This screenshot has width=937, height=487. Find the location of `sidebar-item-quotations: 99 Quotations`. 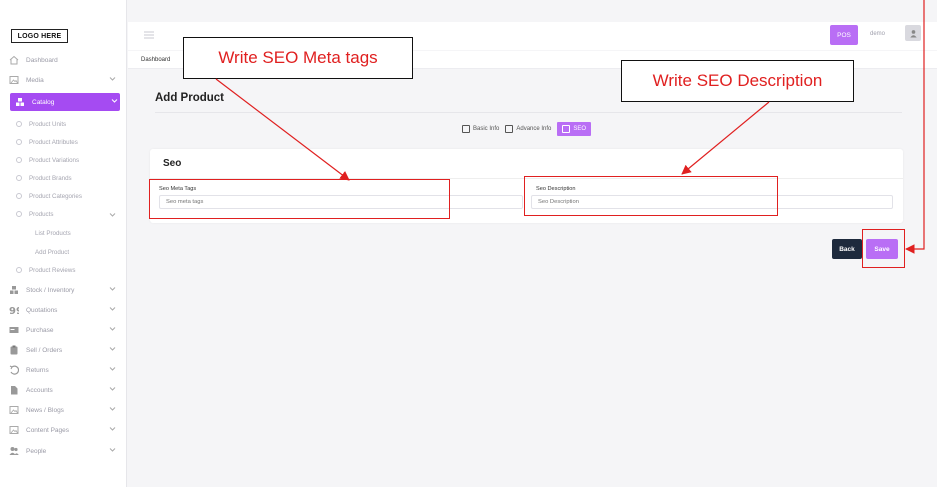

sidebar-item-quotations: 99 Quotations is located at coordinates (63, 310).